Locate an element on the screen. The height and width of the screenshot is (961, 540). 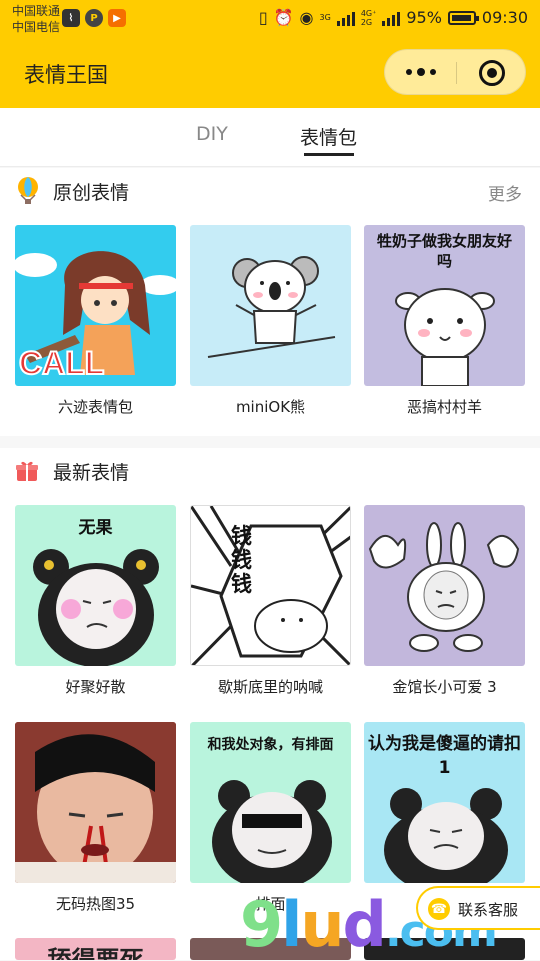
rabbit-meme-image is located at coordinates (444, 587).